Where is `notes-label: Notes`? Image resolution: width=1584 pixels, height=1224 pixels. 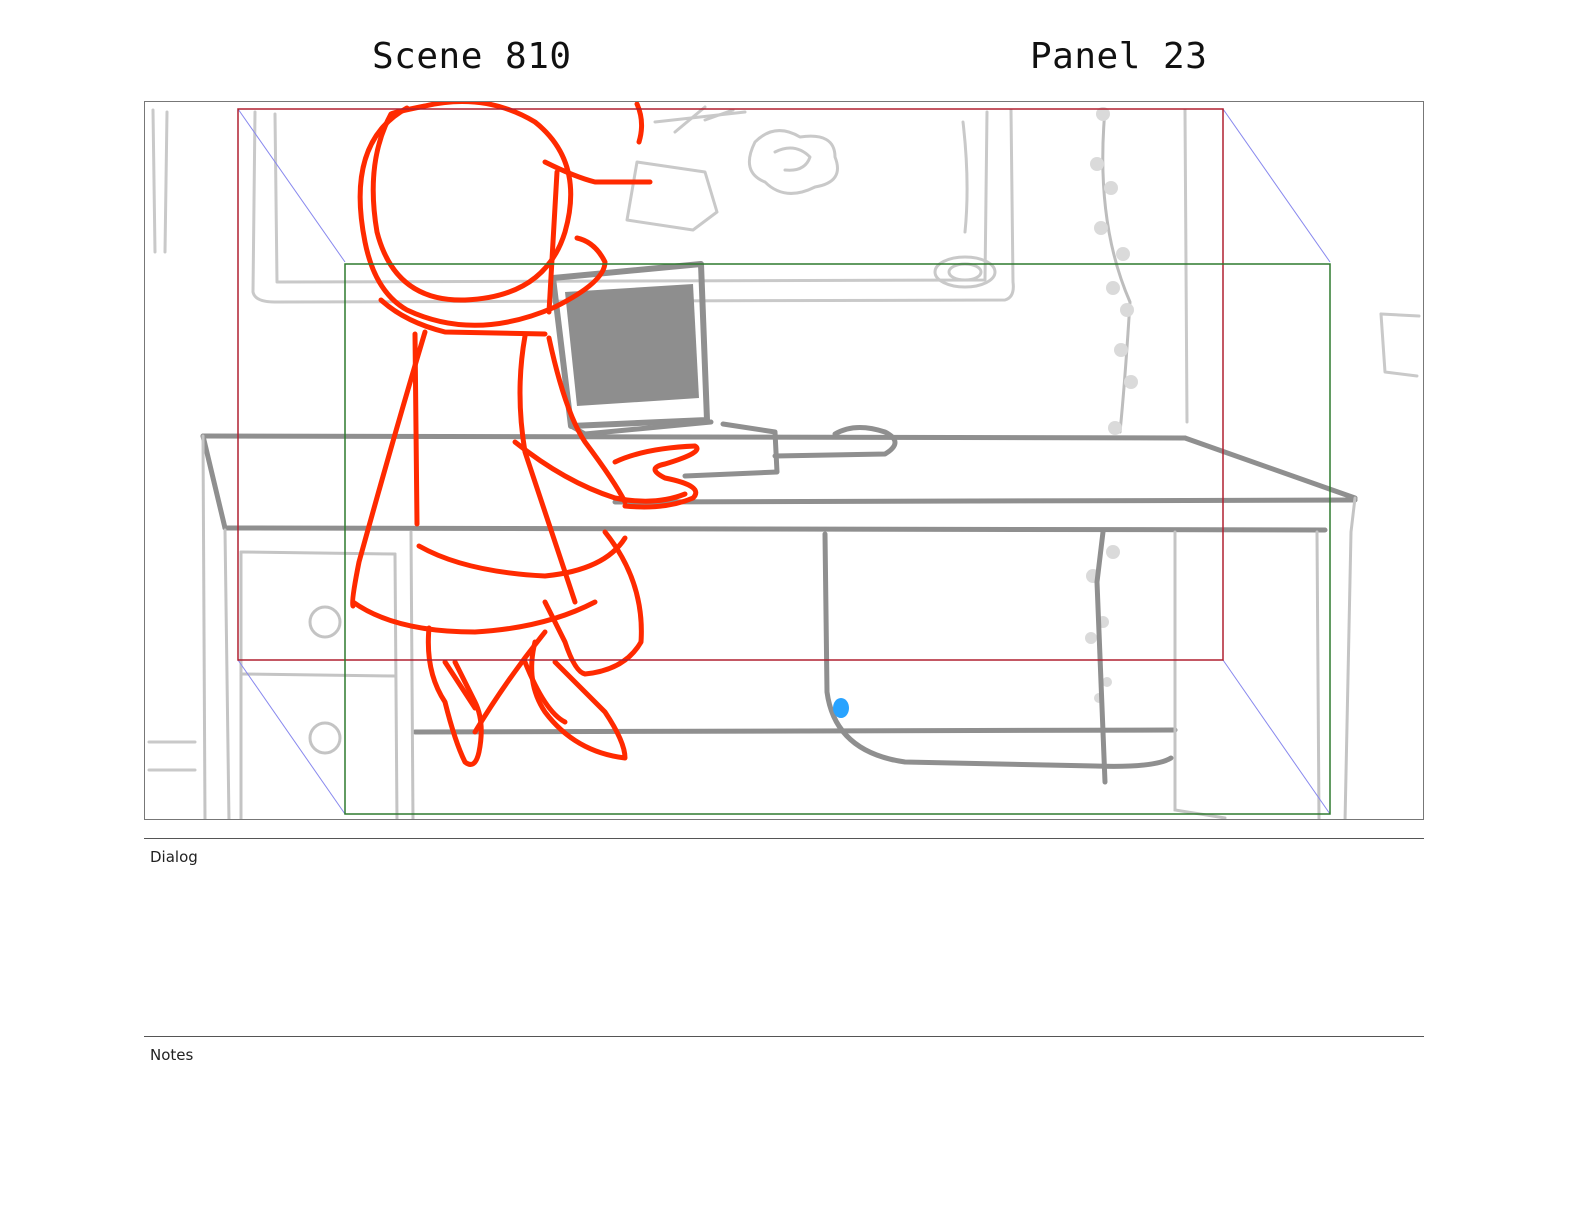
notes-label: Notes is located at coordinates (172, 1055).